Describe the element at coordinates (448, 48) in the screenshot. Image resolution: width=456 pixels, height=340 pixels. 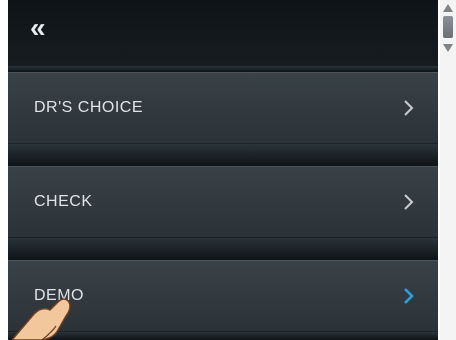
I see `scroll-down-arrow-icon` at that location.